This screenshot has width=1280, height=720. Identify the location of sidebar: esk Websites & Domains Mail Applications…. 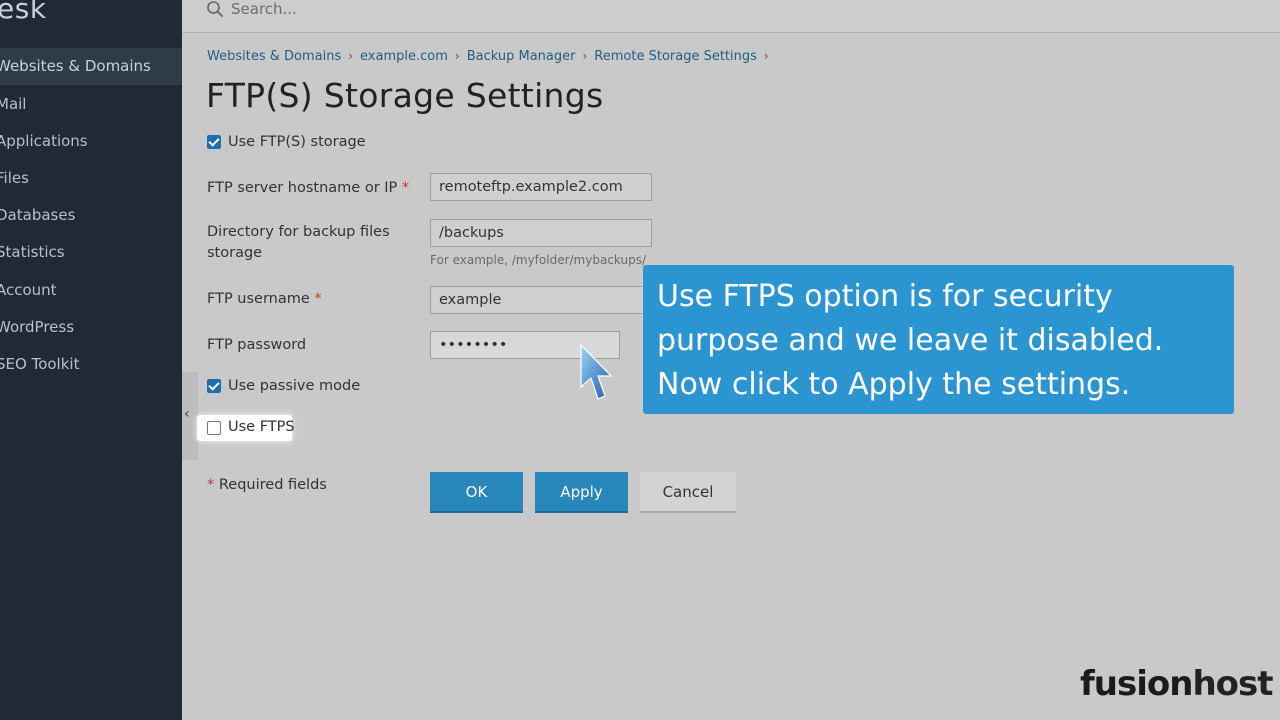
(91, 360).